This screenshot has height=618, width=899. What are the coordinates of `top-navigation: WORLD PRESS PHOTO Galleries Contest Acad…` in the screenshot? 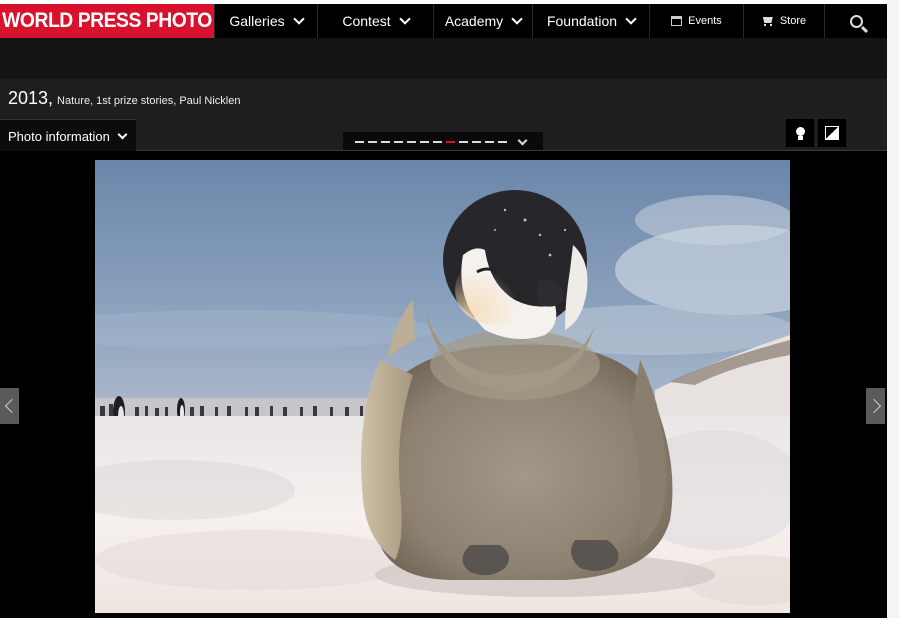 It's located at (443, 19).